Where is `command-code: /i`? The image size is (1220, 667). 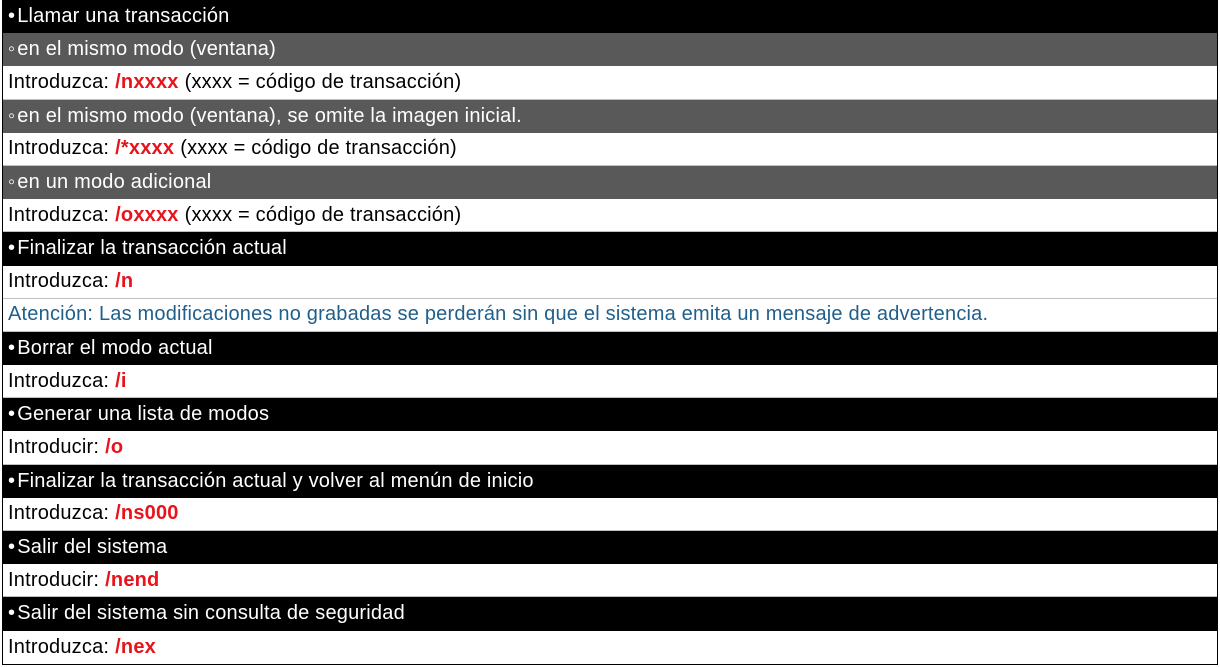 command-code: /i is located at coordinates (121, 380).